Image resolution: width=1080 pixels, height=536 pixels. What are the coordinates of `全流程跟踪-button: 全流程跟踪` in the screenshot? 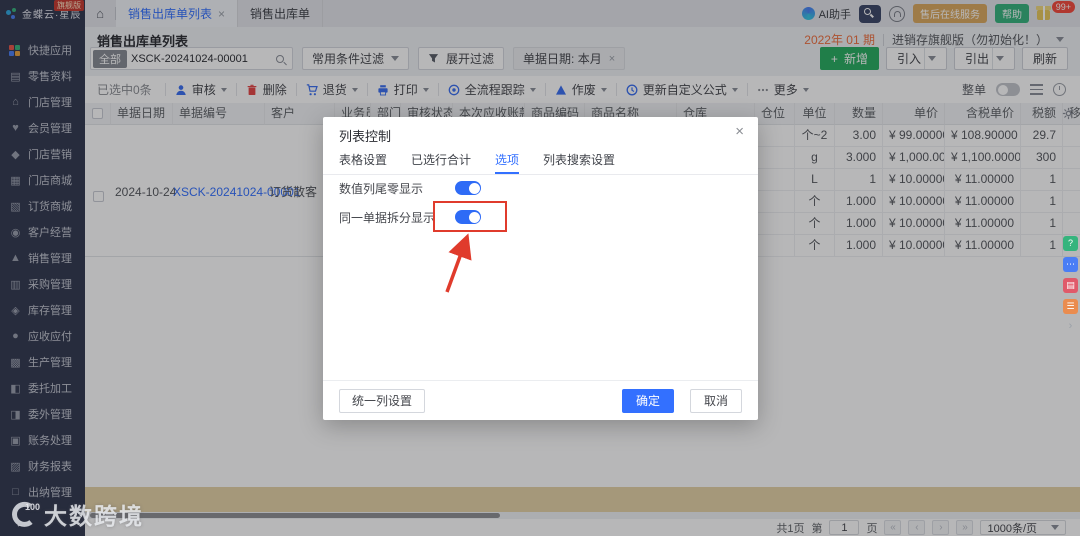 It's located at (492, 89).